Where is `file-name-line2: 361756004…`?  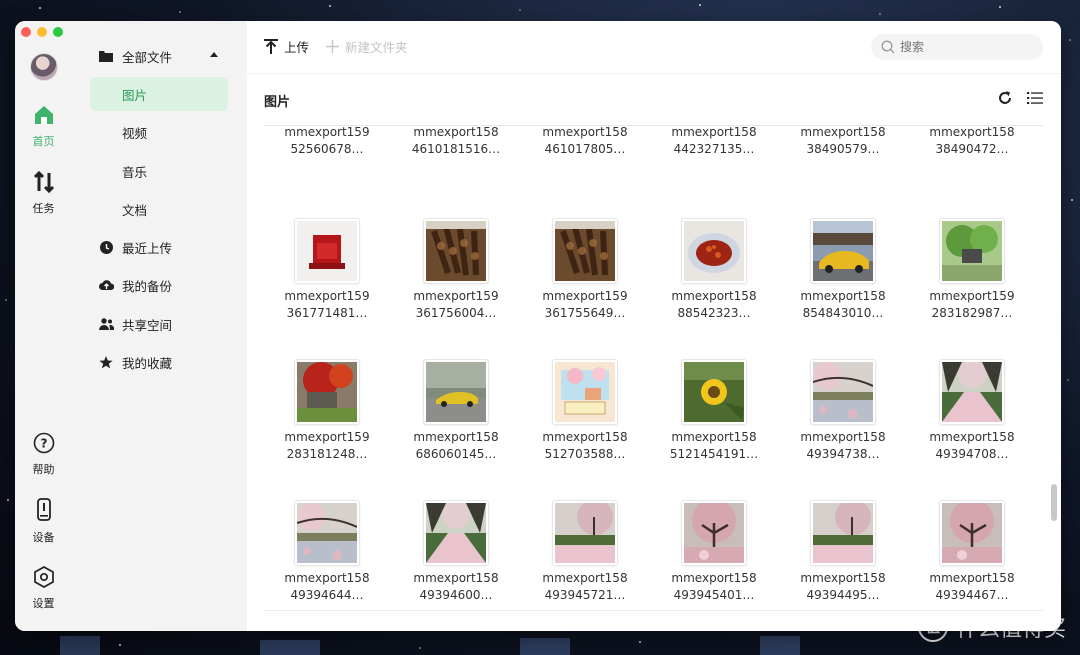 file-name-line2: 361756004… is located at coordinates (456, 313).